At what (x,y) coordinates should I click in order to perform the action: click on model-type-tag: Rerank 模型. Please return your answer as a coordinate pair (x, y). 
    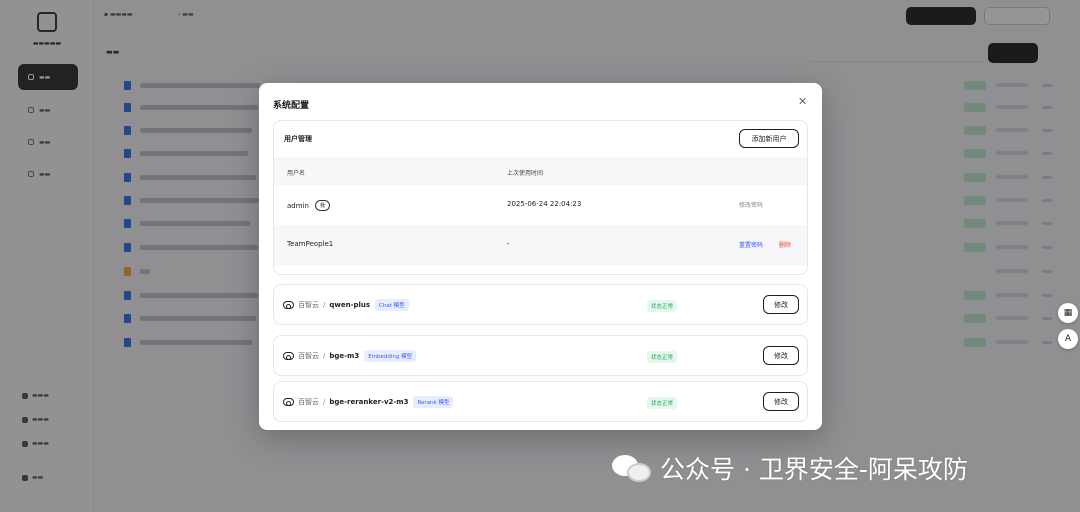
    Looking at the image, I should click on (433, 402).